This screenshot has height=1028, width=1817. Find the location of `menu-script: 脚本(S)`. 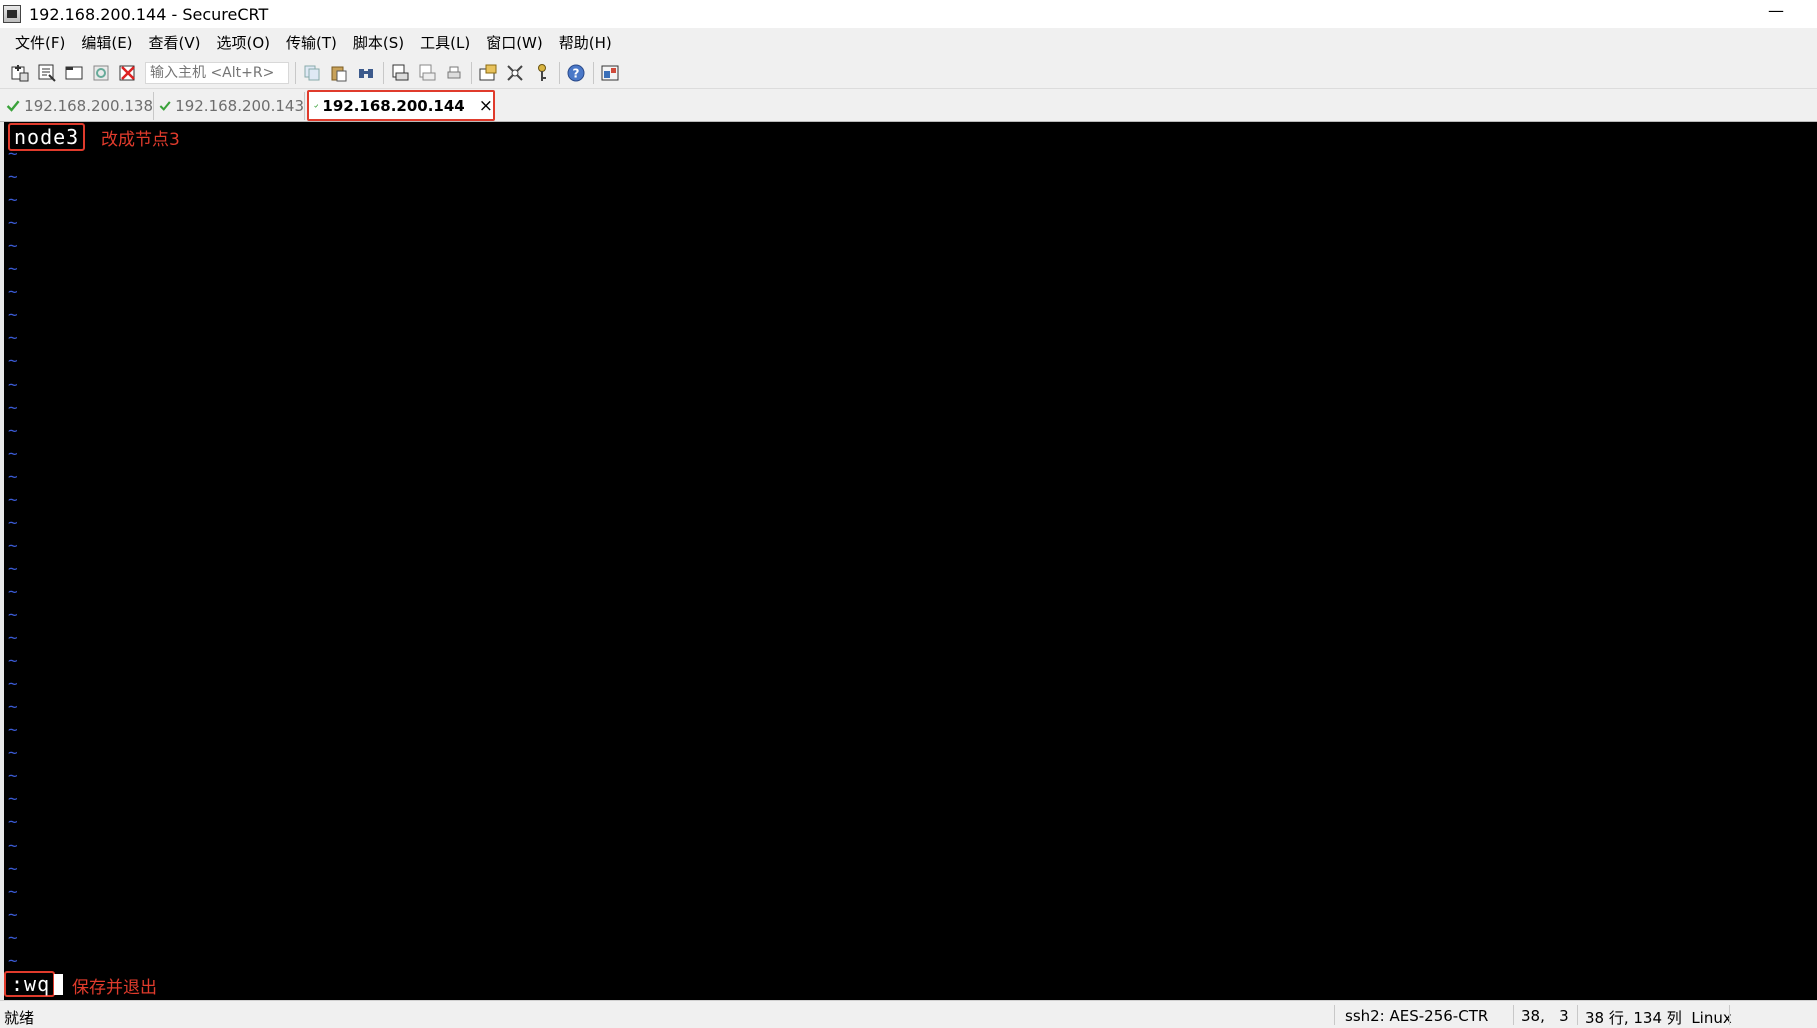

menu-script: 脚本(S) is located at coordinates (378, 43).